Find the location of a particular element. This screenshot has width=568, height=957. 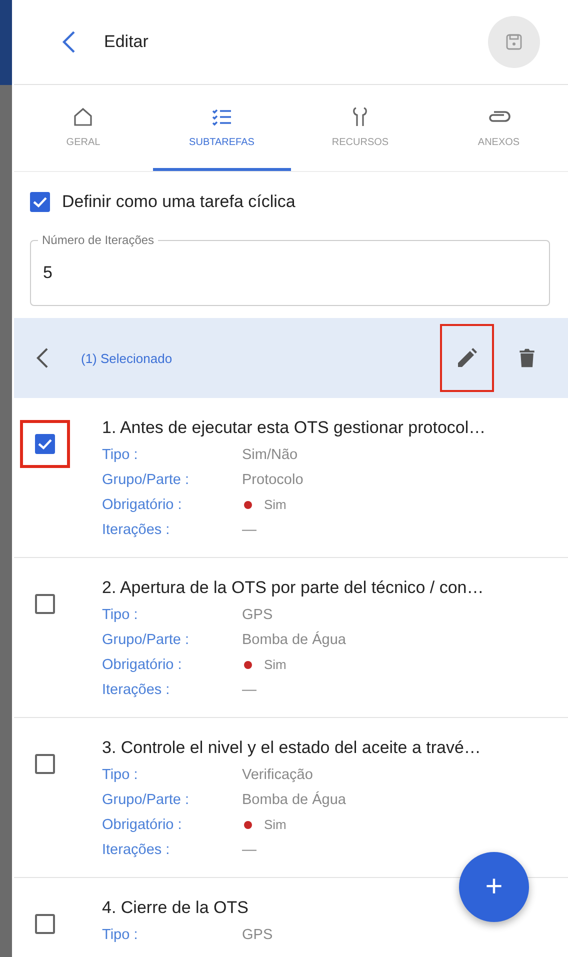

save-button is located at coordinates (514, 42).